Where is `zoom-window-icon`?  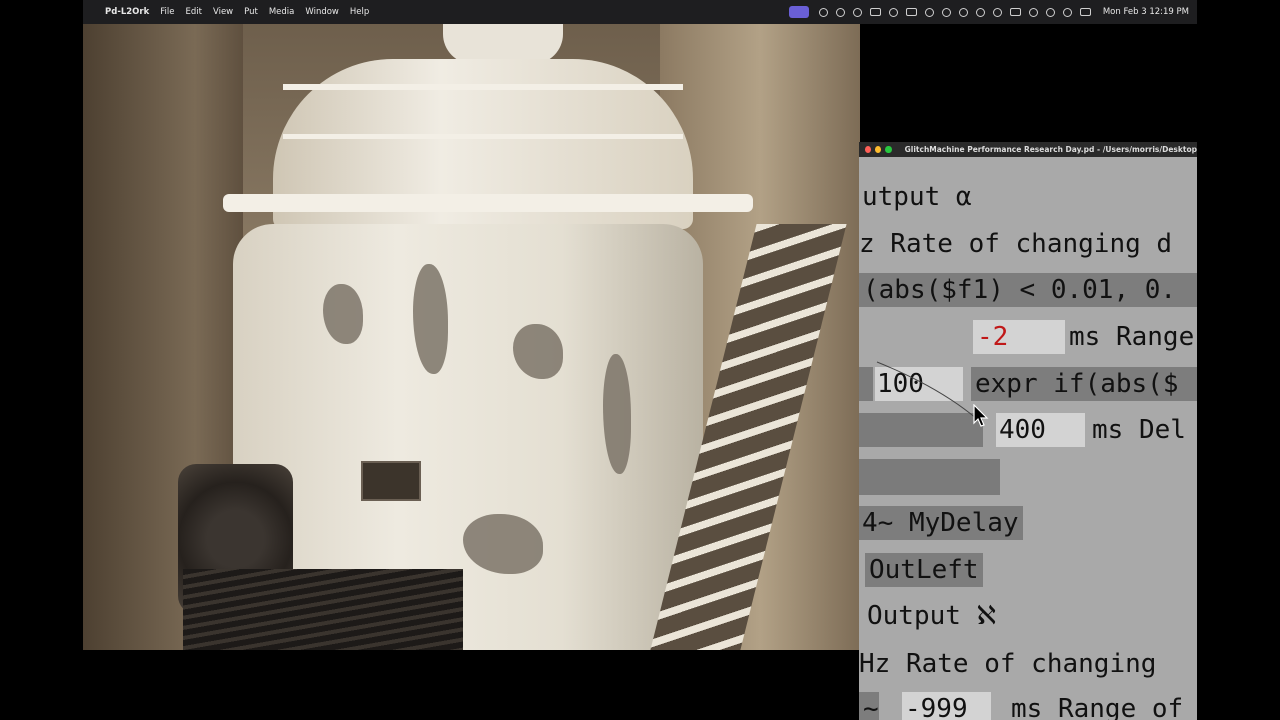
zoom-window-icon is located at coordinates (888, 149).